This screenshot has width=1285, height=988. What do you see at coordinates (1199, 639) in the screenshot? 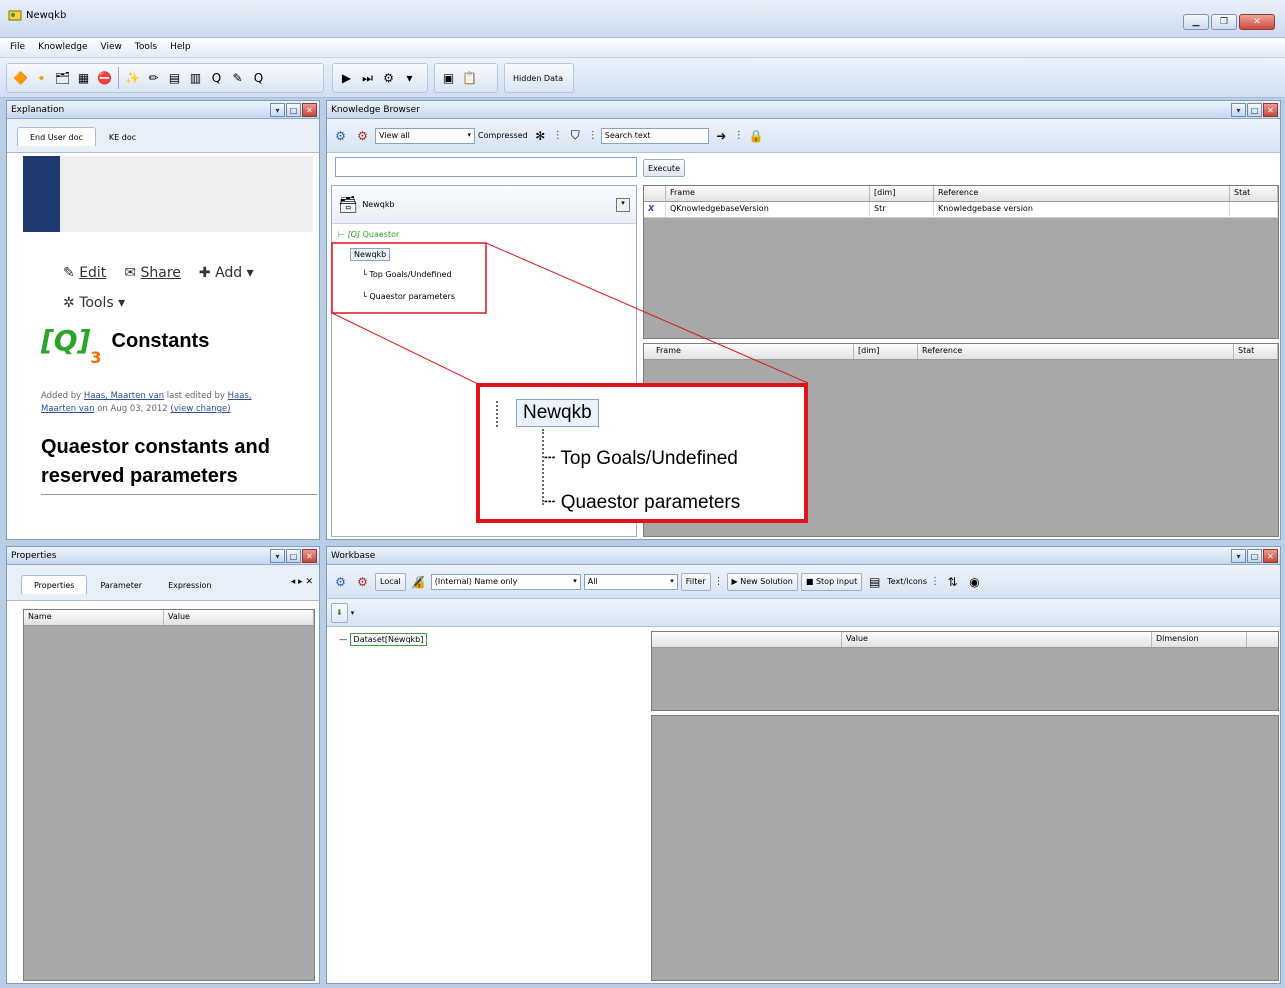
I see `column-dimension: Dimension` at bounding box center [1199, 639].